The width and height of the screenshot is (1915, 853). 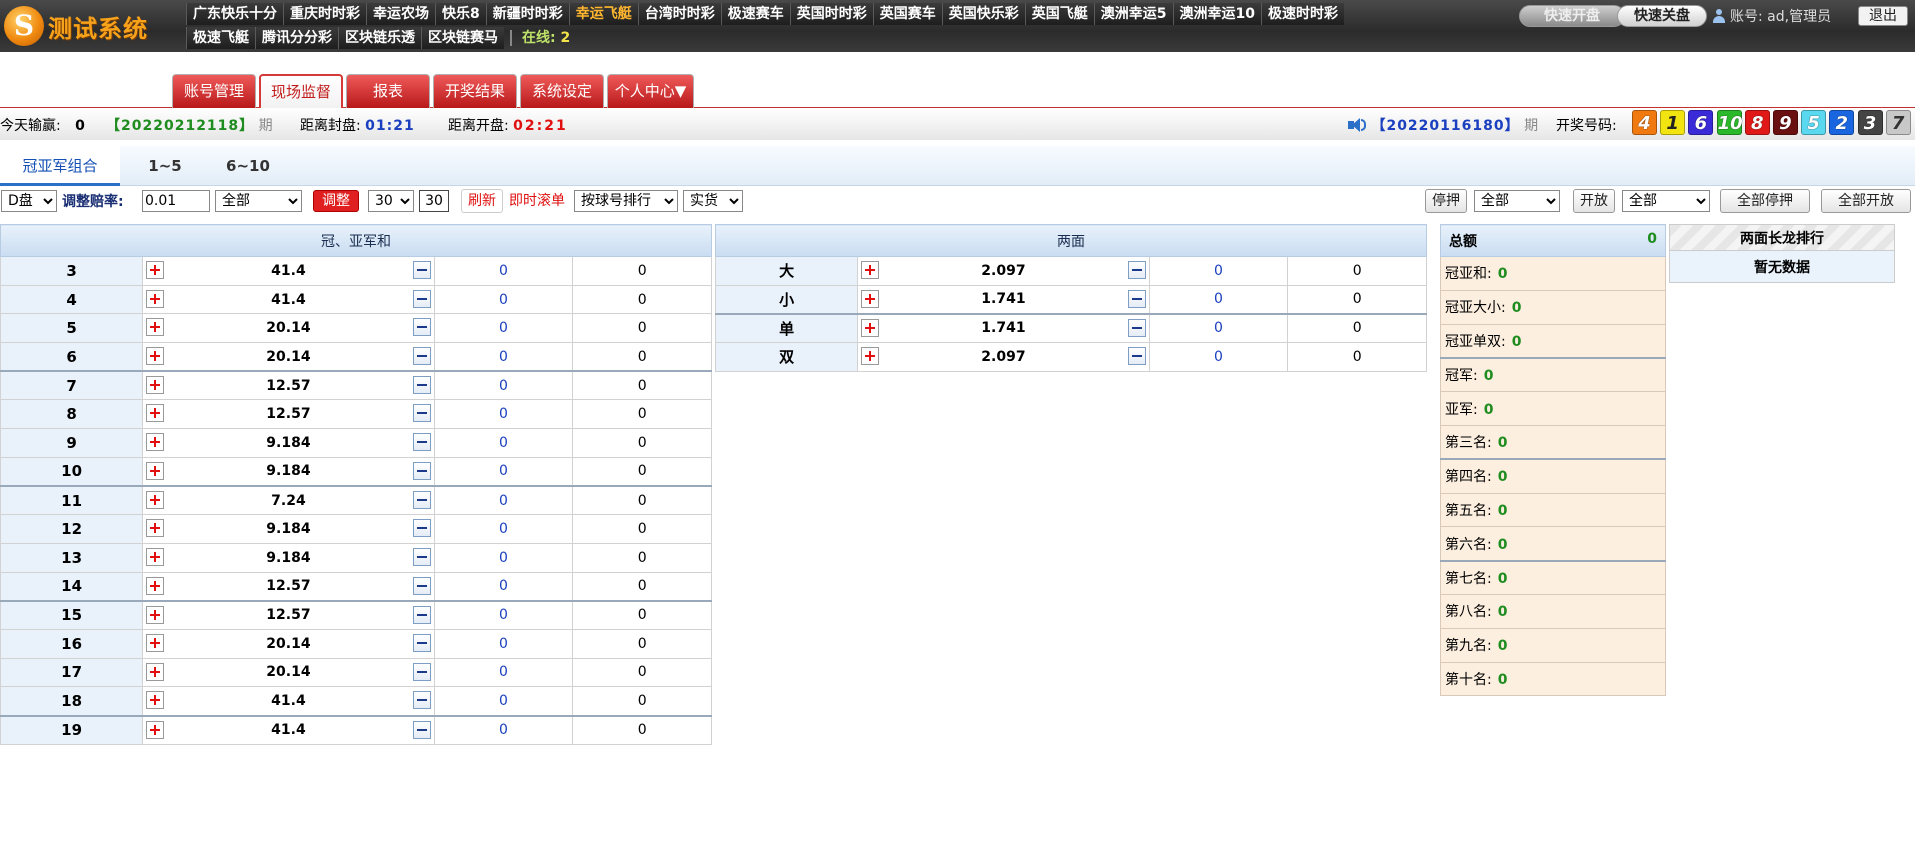 What do you see at coordinates (1572, 16) in the screenshot?
I see `quick-open-button: 快速开盘` at bounding box center [1572, 16].